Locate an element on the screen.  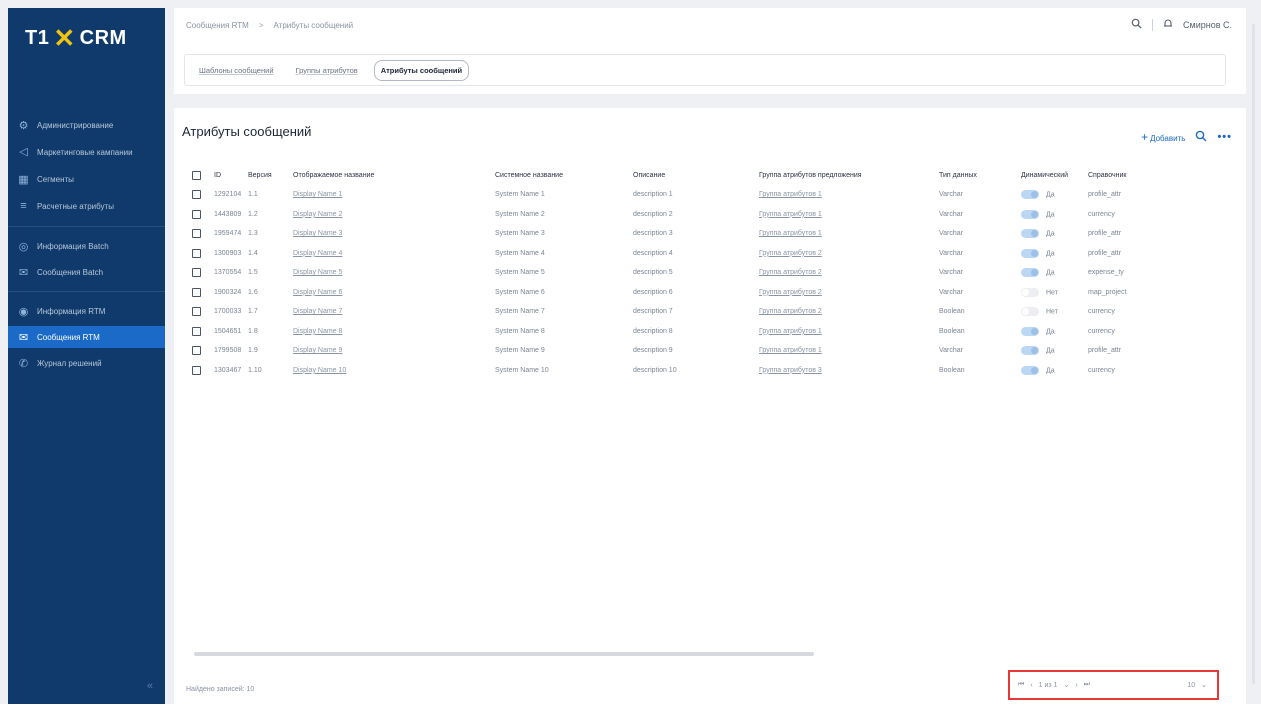
last-page-icon: ⏭ is located at coordinates (1087, 685).